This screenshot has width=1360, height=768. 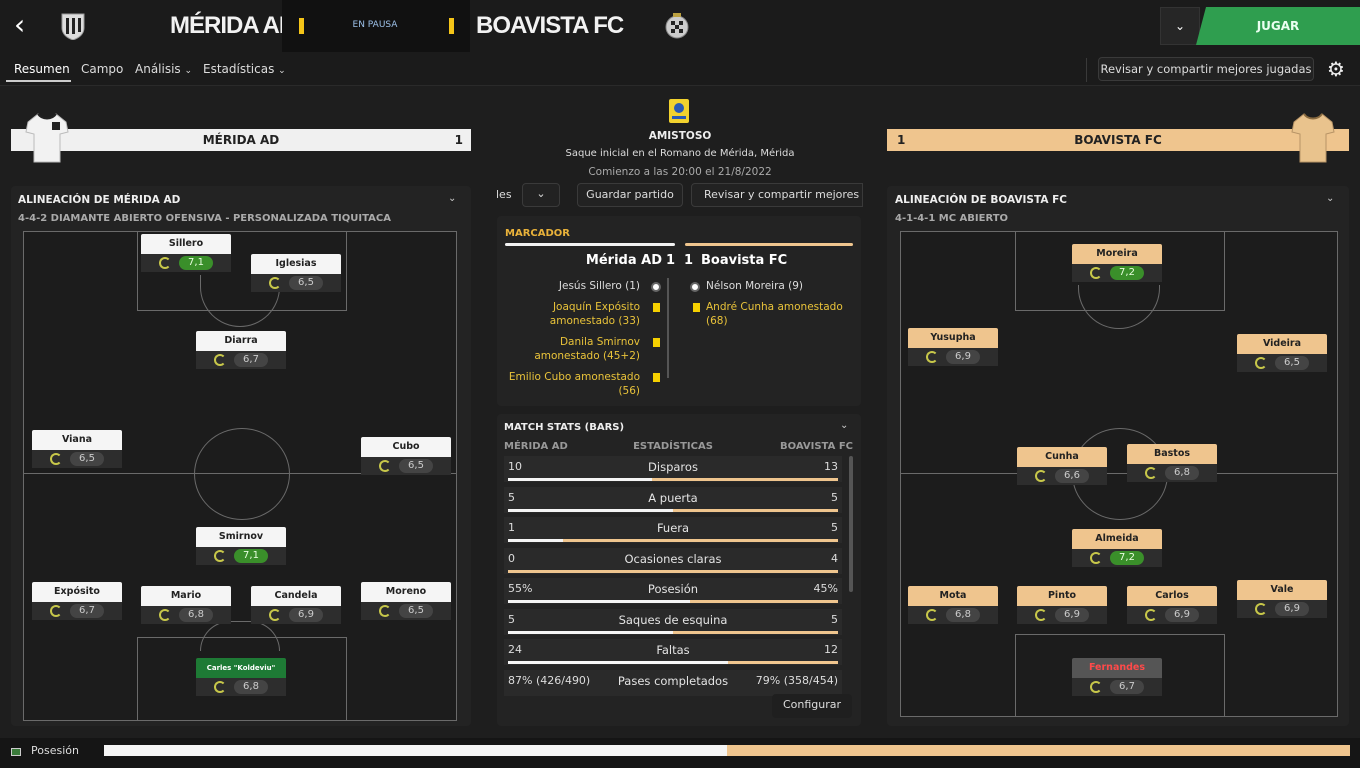 I want to click on events-divider, so click(x=668, y=328).